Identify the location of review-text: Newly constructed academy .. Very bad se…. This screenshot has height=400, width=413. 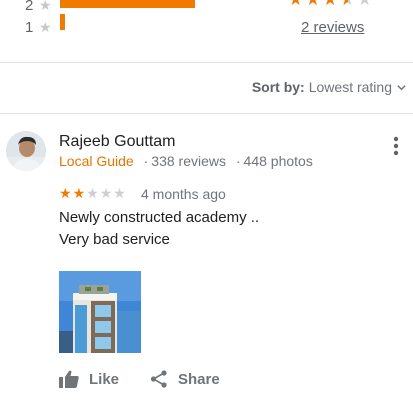
(159, 229).